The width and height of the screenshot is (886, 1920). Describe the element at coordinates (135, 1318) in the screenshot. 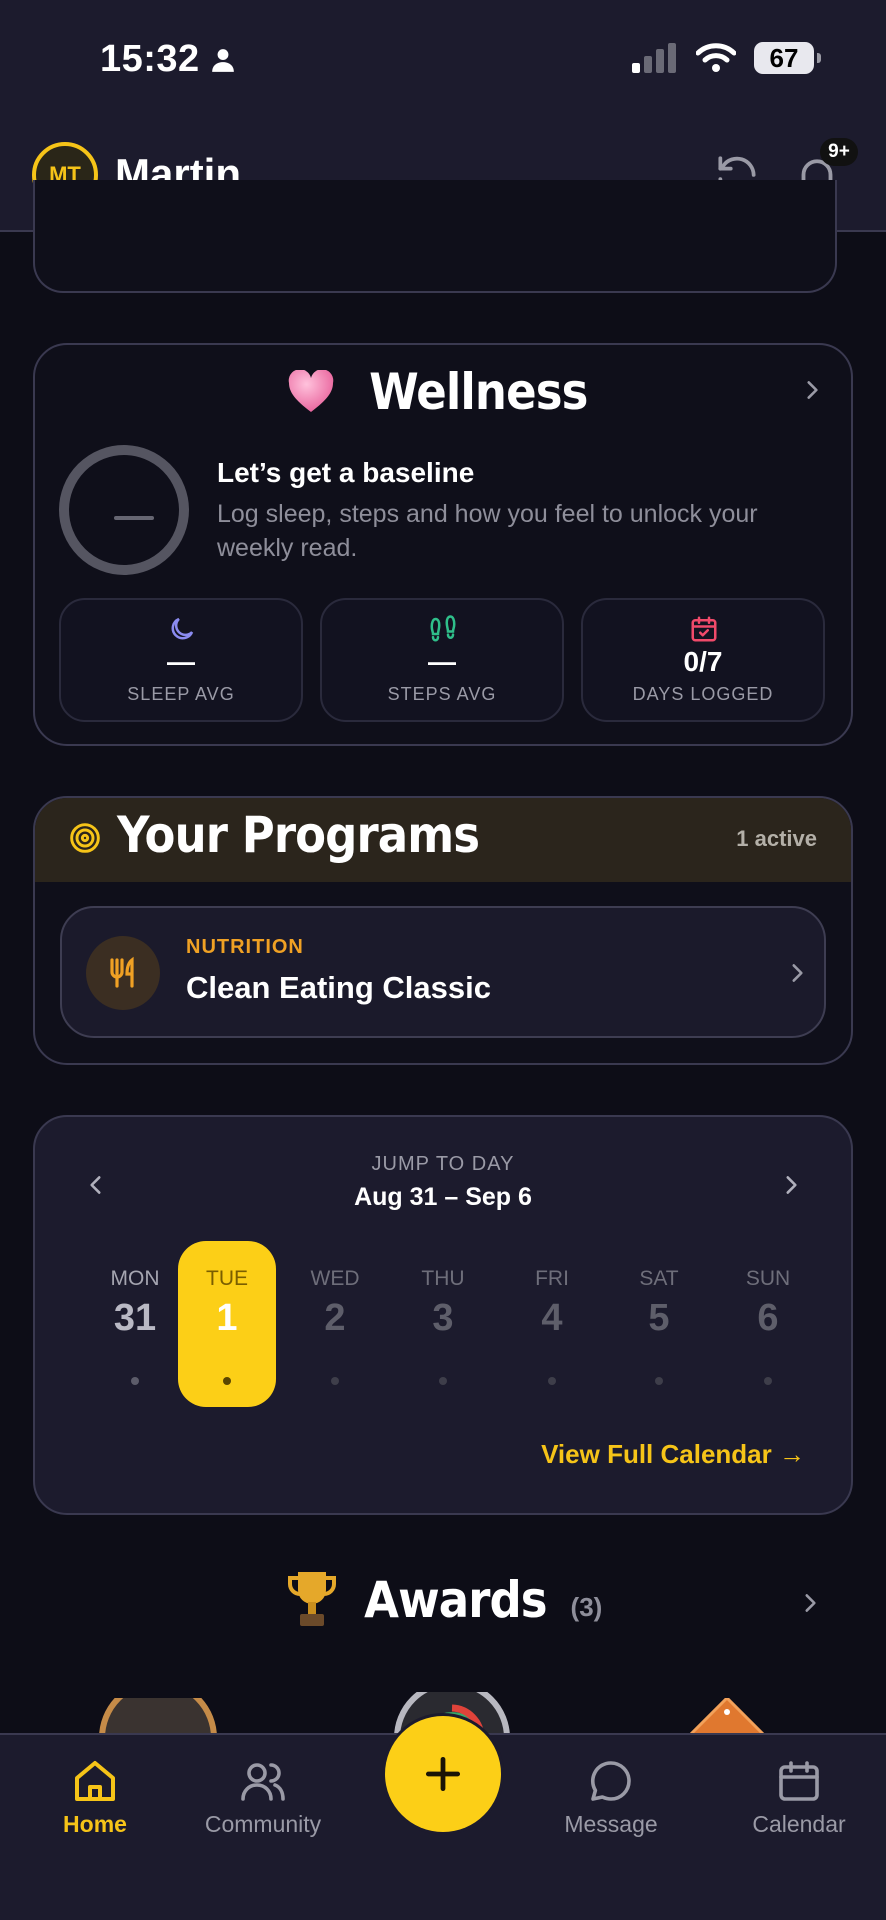

I see `day-number: 31` at that location.